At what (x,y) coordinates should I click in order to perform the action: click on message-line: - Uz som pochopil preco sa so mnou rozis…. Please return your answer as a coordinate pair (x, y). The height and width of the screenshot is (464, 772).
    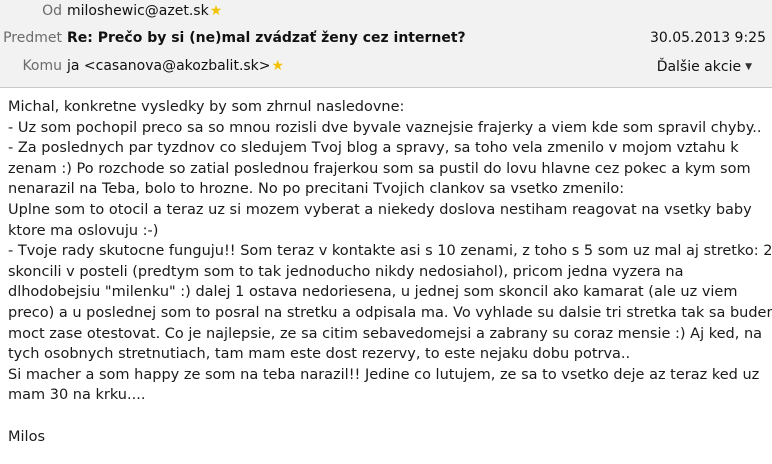
    Looking at the image, I should click on (385, 127).